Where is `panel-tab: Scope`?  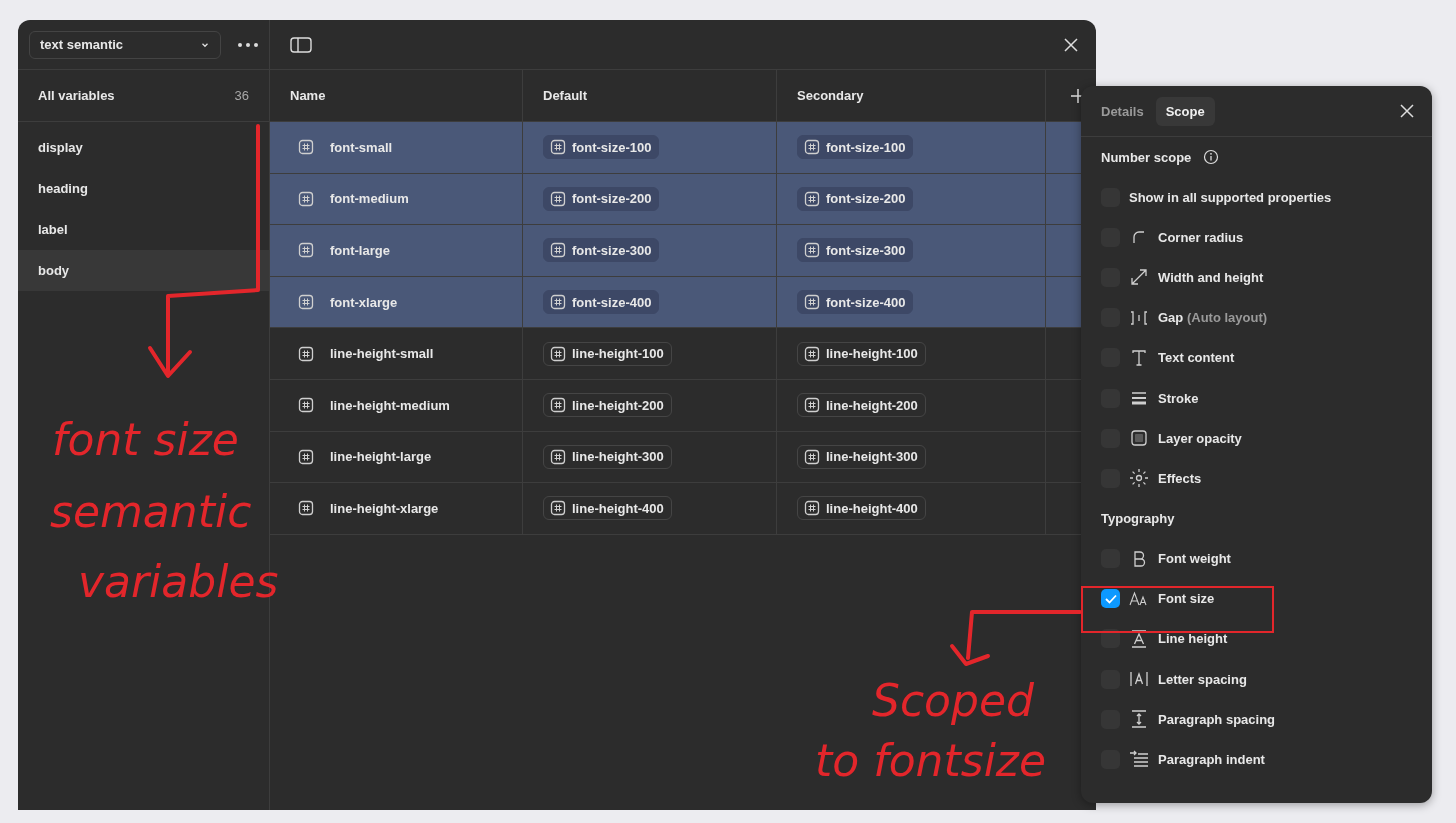
panel-tab: Scope is located at coordinates (1185, 111).